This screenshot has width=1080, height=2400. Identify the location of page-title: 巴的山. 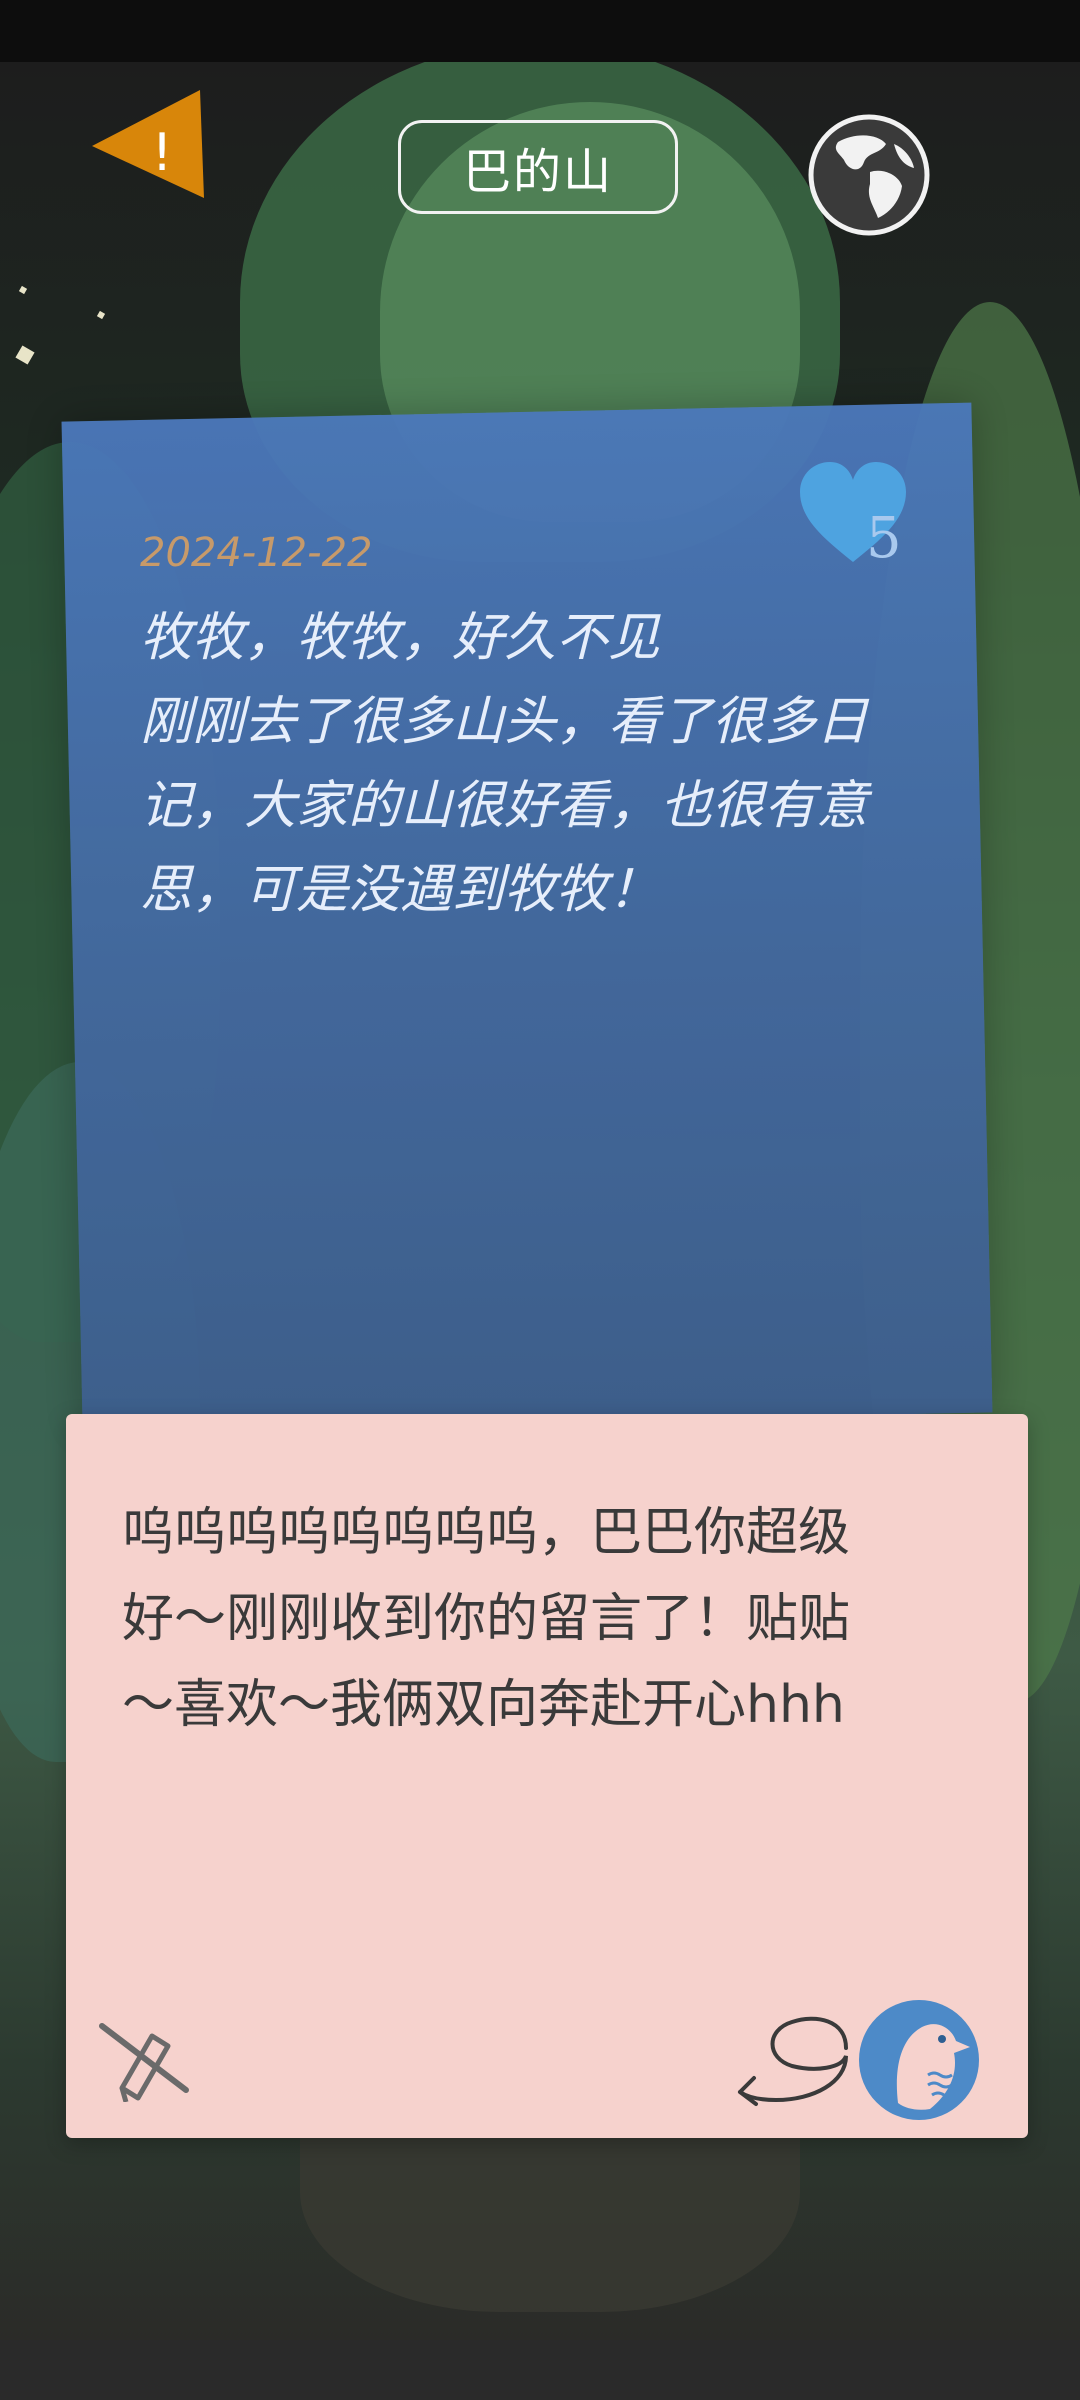
(538, 167).